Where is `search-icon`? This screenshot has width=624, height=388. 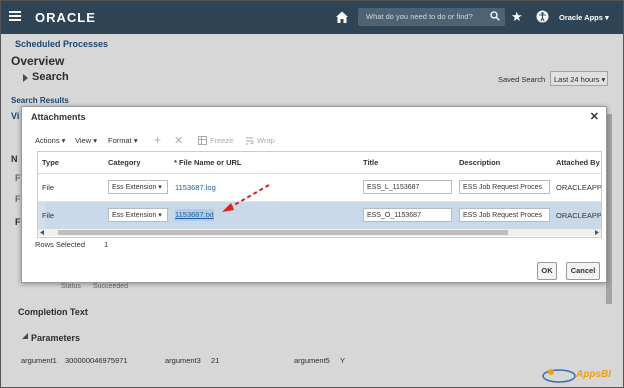
search-icon is located at coordinates (495, 16).